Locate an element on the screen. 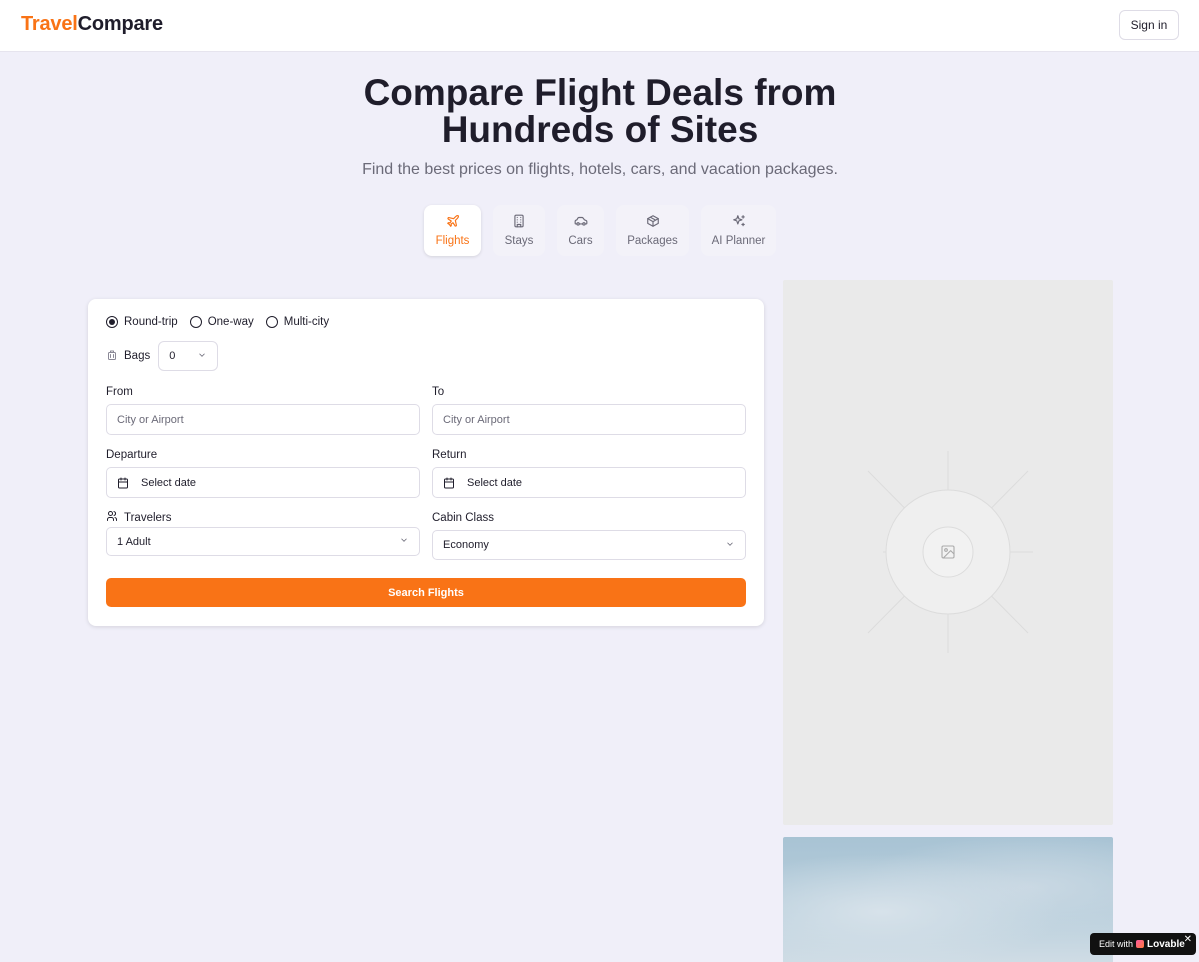 The width and height of the screenshot is (1199, 962). close-icon: ✕ is located at coordinates (1188, 939).